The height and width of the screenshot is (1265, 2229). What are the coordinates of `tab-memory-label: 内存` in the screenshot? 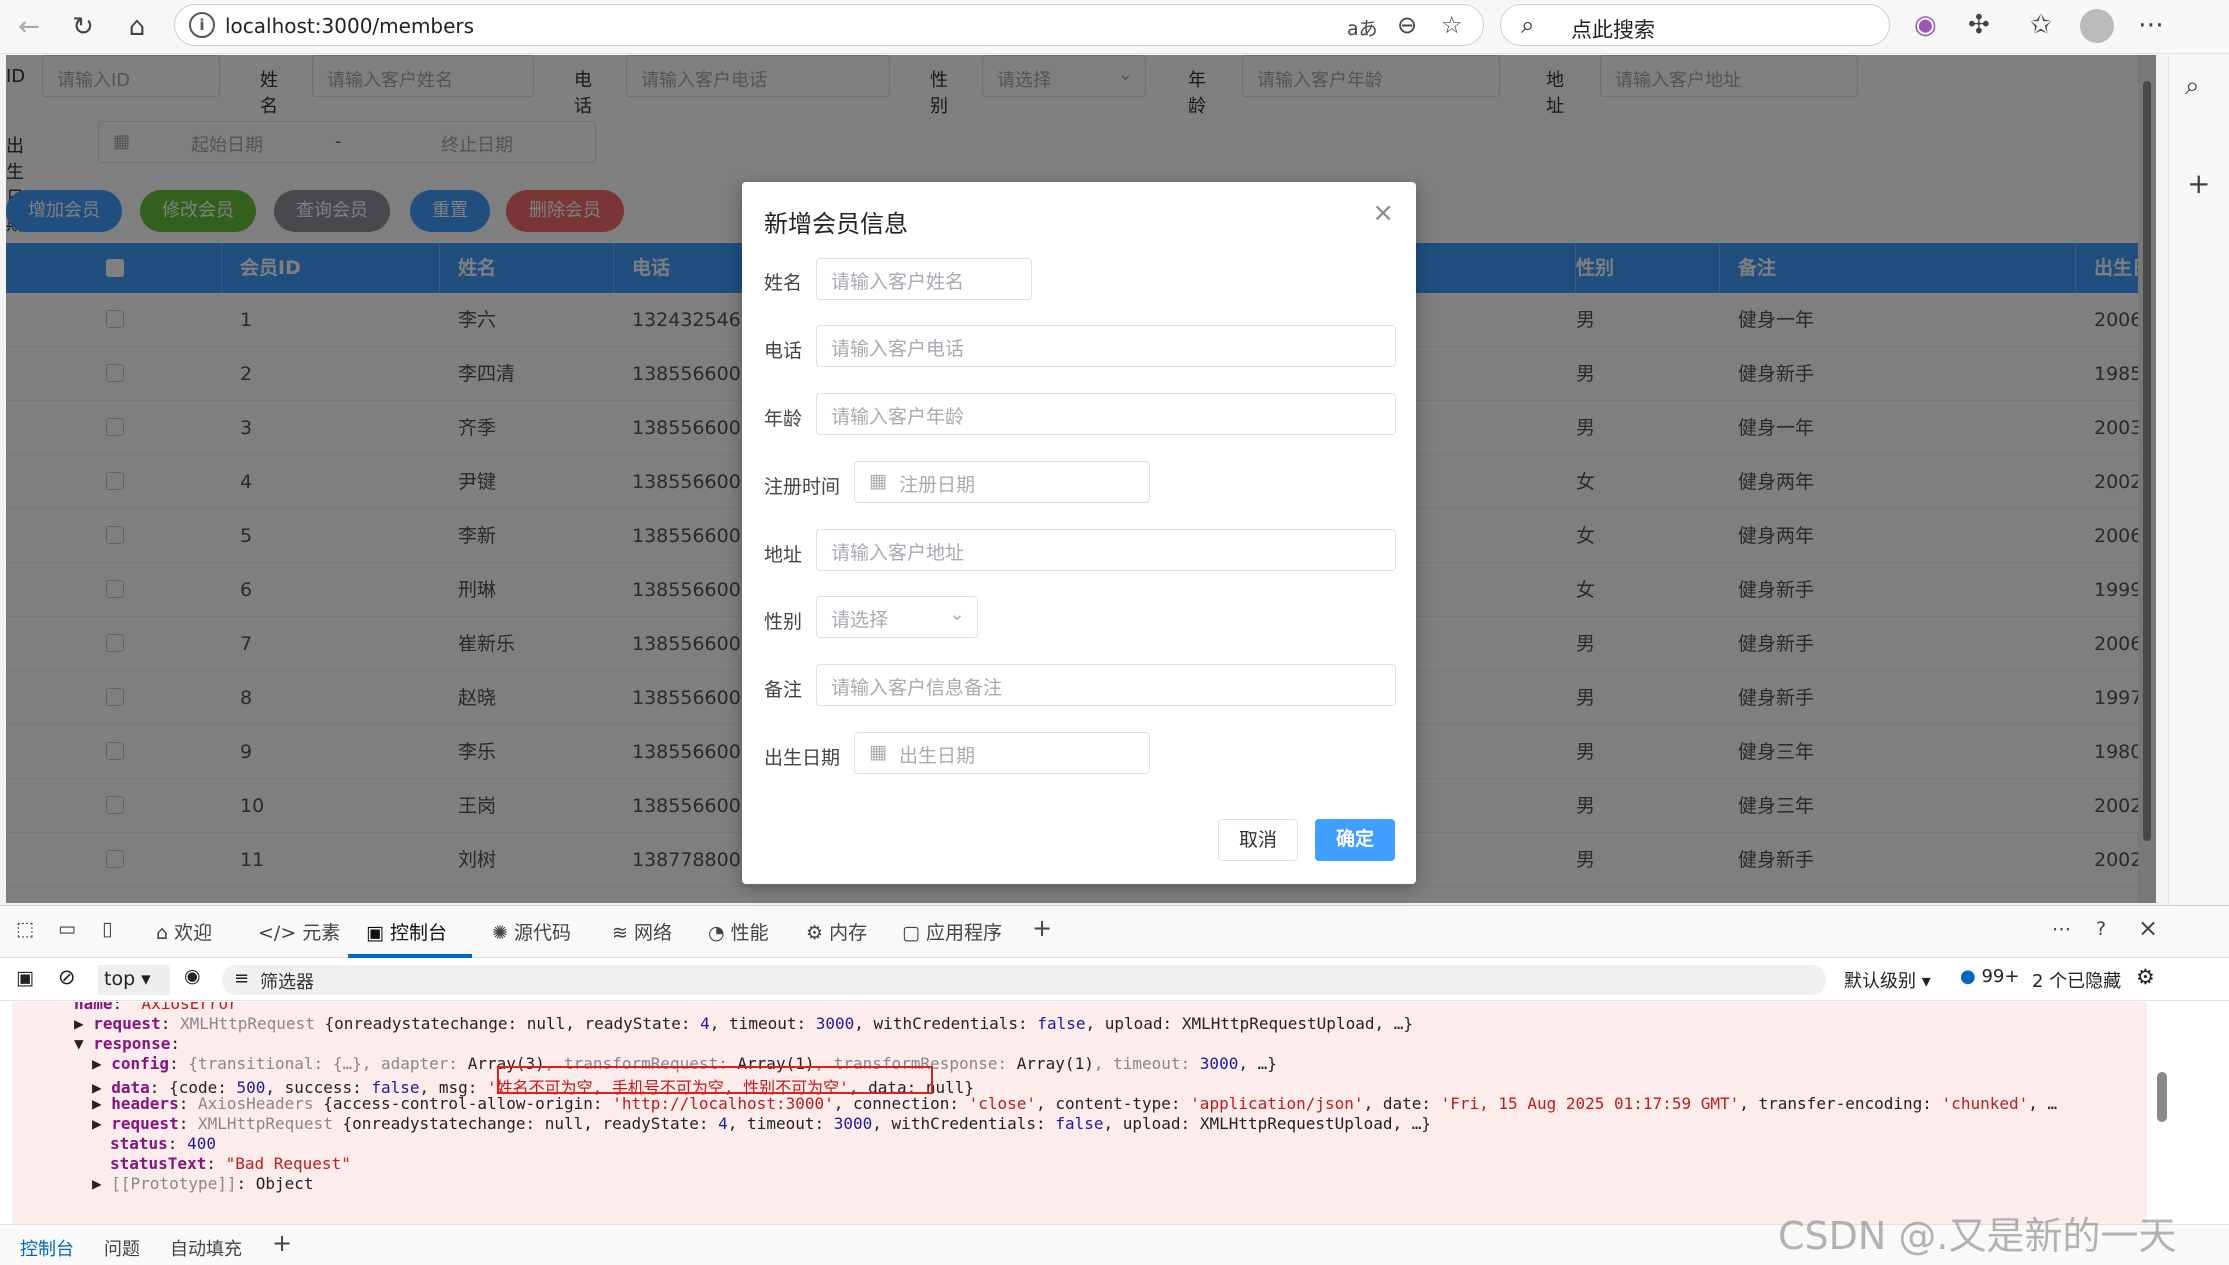 It's located at (848, 933).